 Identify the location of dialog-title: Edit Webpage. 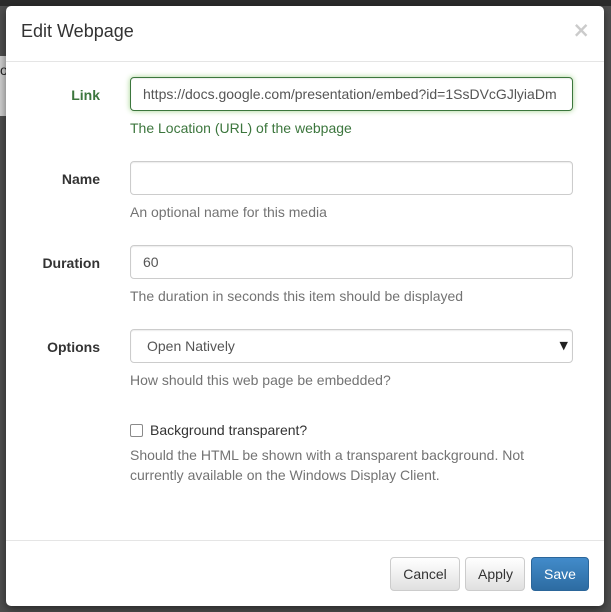
(77, 31).